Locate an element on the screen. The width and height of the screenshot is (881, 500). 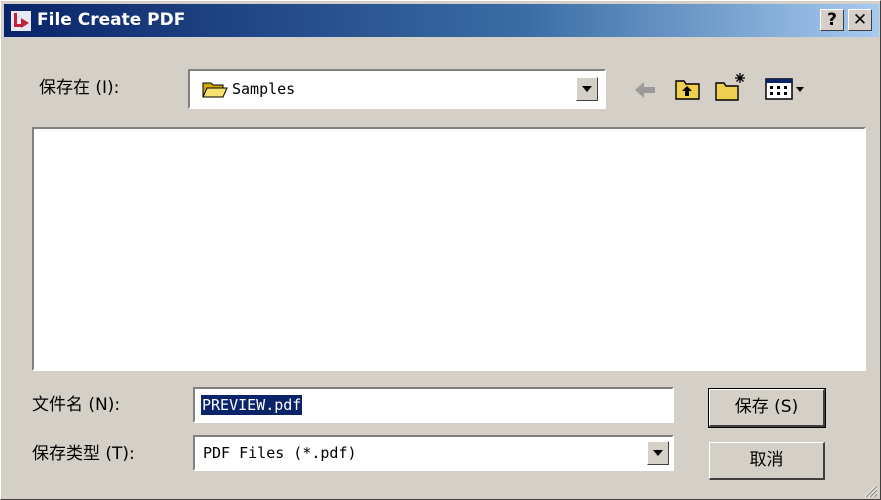
filename-label: 文件名 (N): is located at coordinates (76, 405).